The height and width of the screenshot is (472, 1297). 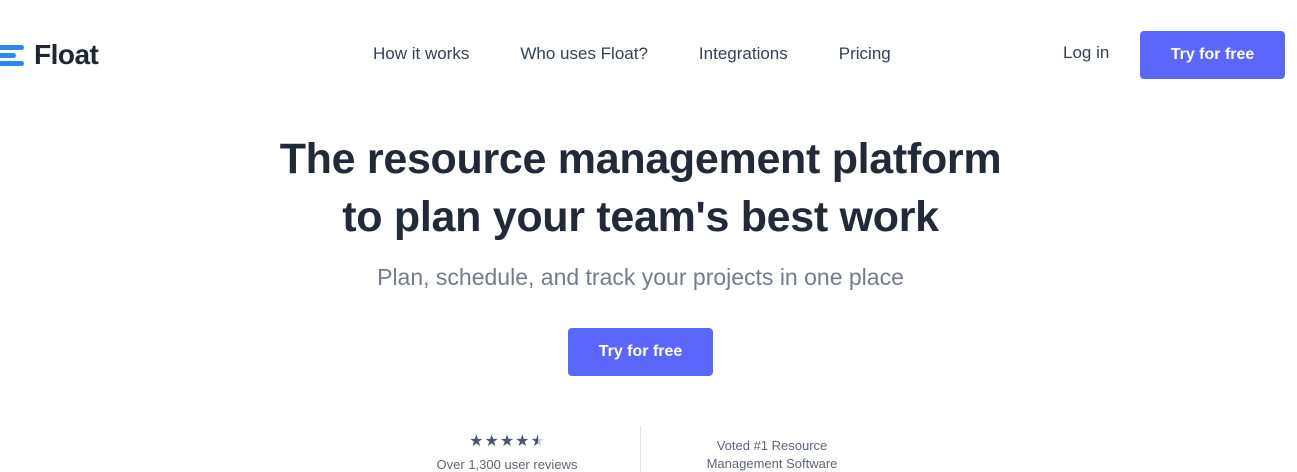 What do you see at coordinates (537, 441) in the screenshot?
I see `half-star-icon: ★` at bounding box center [537, 441].